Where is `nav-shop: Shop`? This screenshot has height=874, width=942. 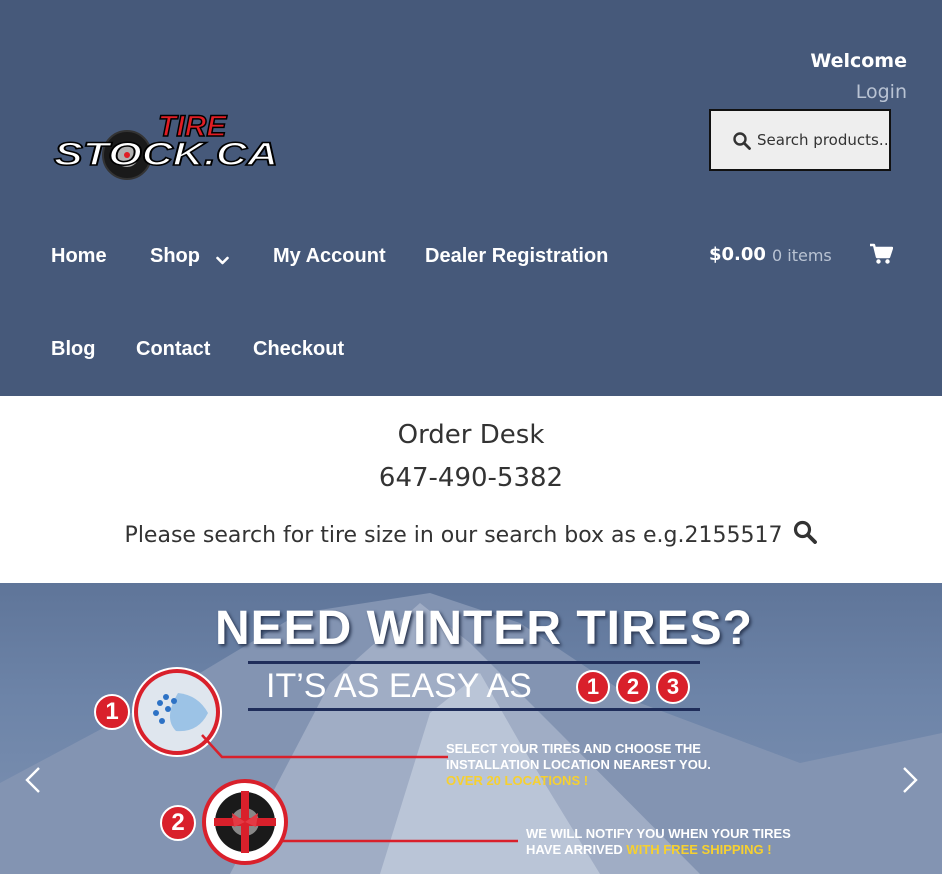
nav-shop: Shop is located at coordinates (175, 256).